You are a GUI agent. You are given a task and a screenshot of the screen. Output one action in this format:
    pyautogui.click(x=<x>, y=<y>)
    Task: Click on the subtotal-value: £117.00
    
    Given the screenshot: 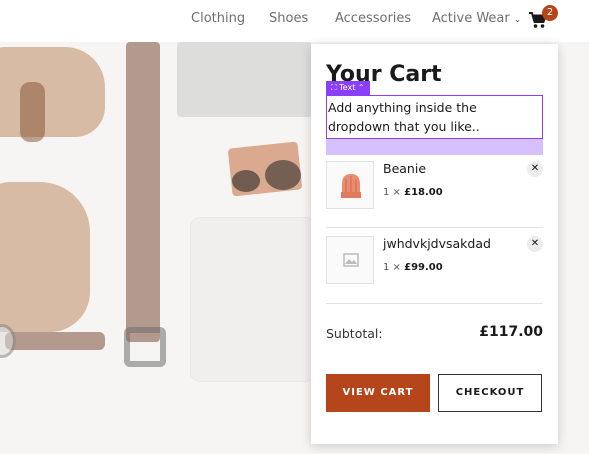 What is the action you would take?
    pyautogui.click(x=511, y=332)
    